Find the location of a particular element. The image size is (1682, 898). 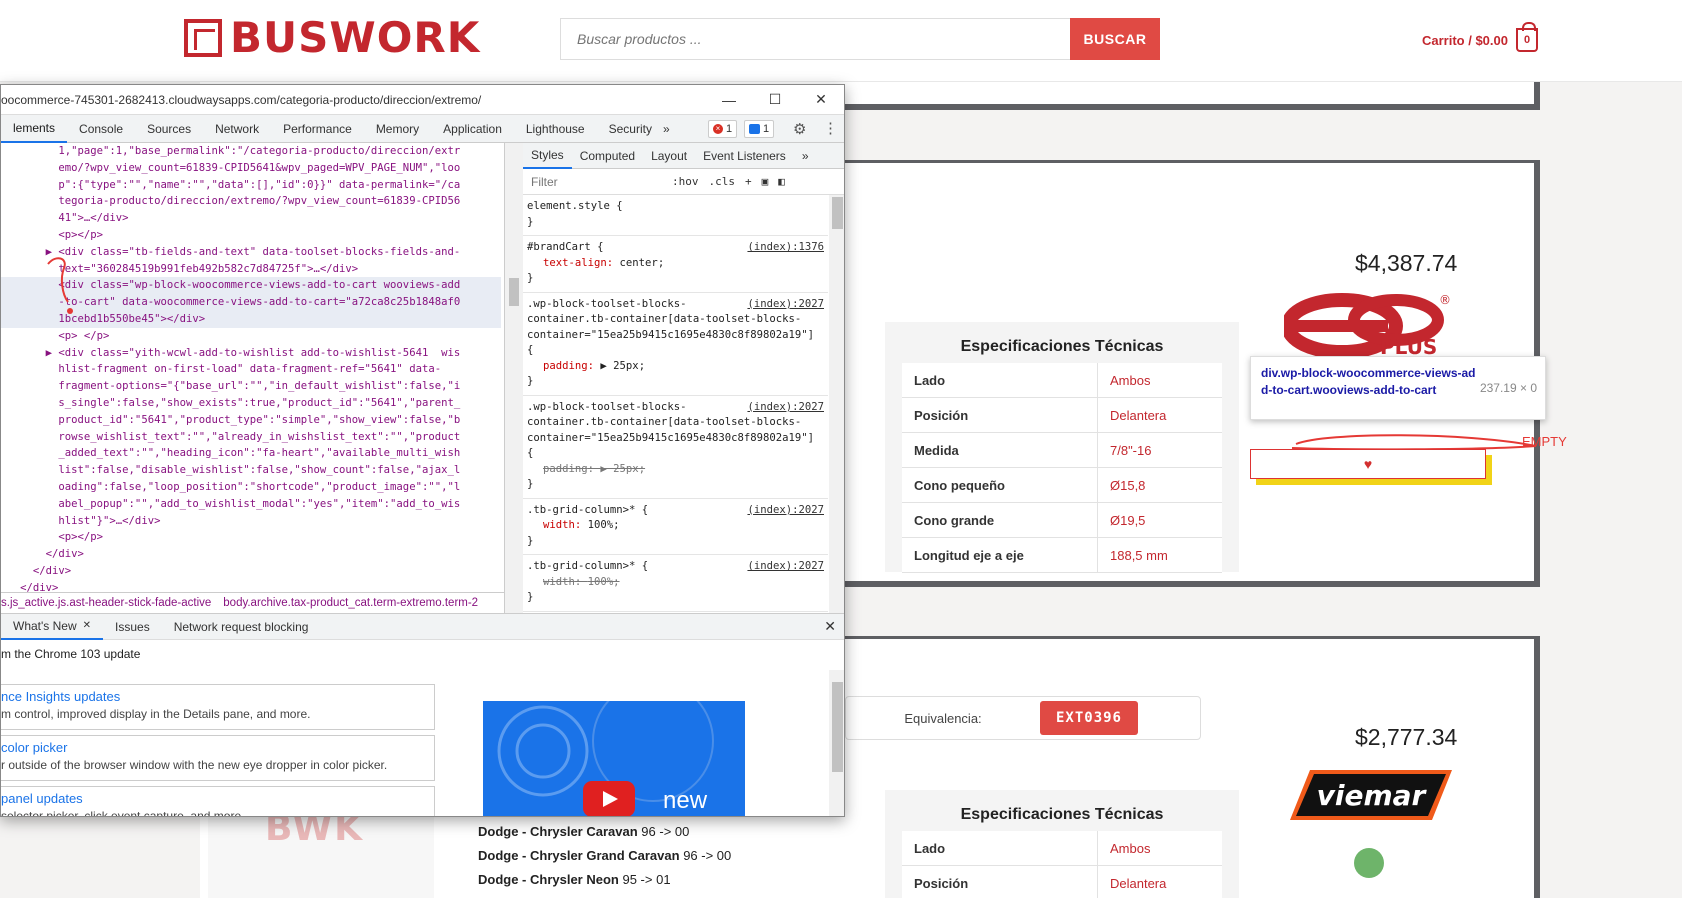

tab-close-icon: ✕ is located at coordinates (87, 625).